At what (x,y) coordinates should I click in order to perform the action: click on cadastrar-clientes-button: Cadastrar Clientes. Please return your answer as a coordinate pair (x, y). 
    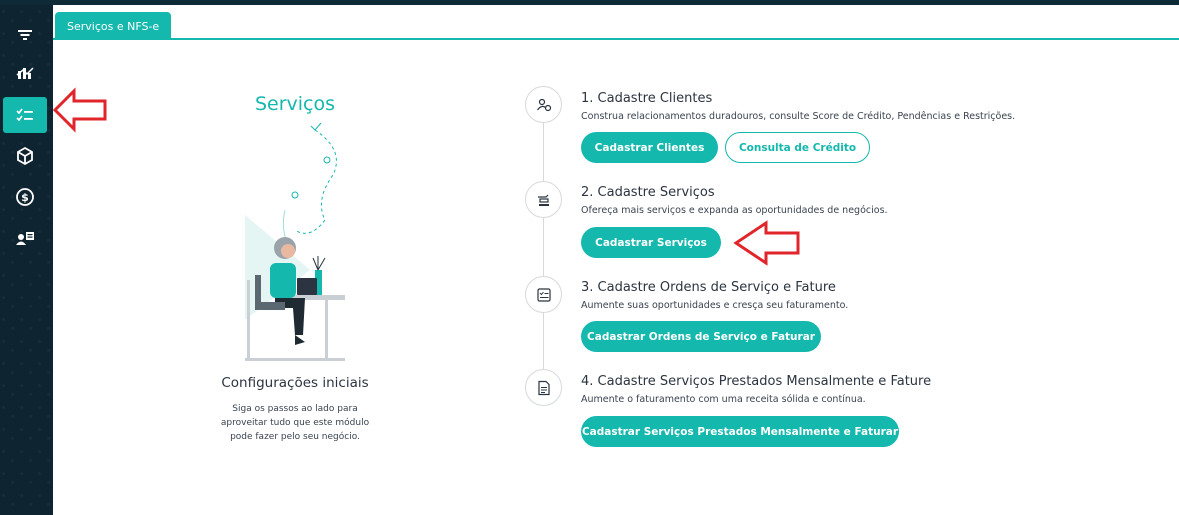
    Looking at the image, I should click on (649, 147).